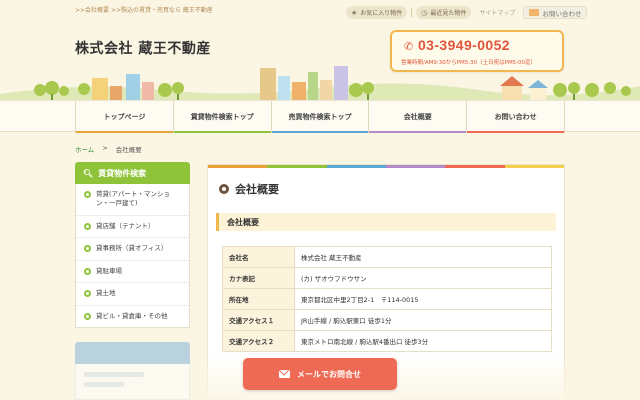 The height and width of the screenshot is (400, 640). I want to click on table-key: 会社名, so click(258, 257).